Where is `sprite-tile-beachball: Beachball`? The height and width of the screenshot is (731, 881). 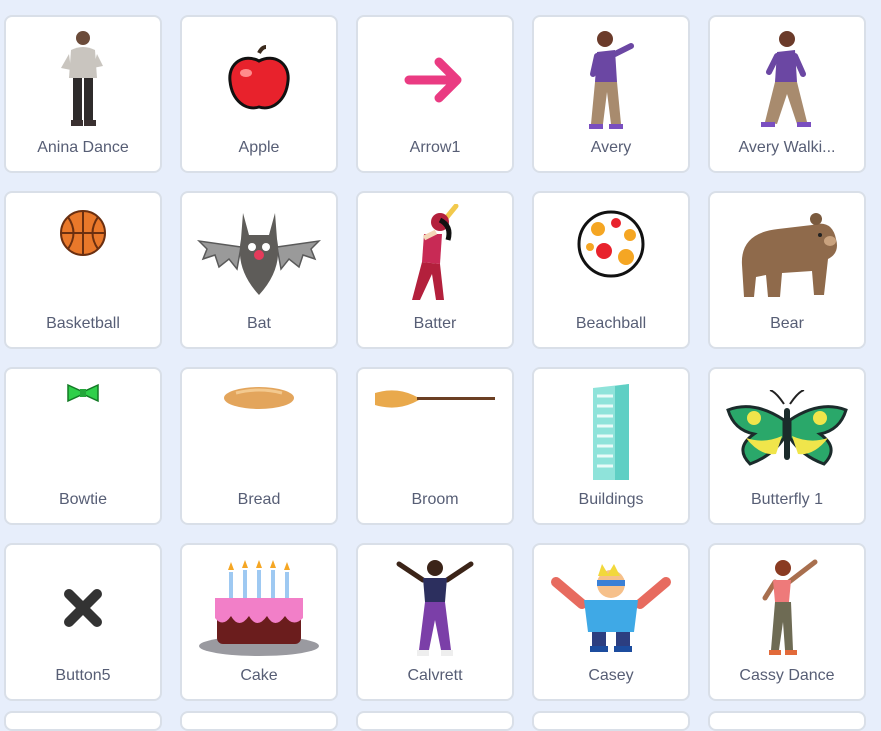 sprite-tile-beachball: Beachball is located at coordinates (611, 270).